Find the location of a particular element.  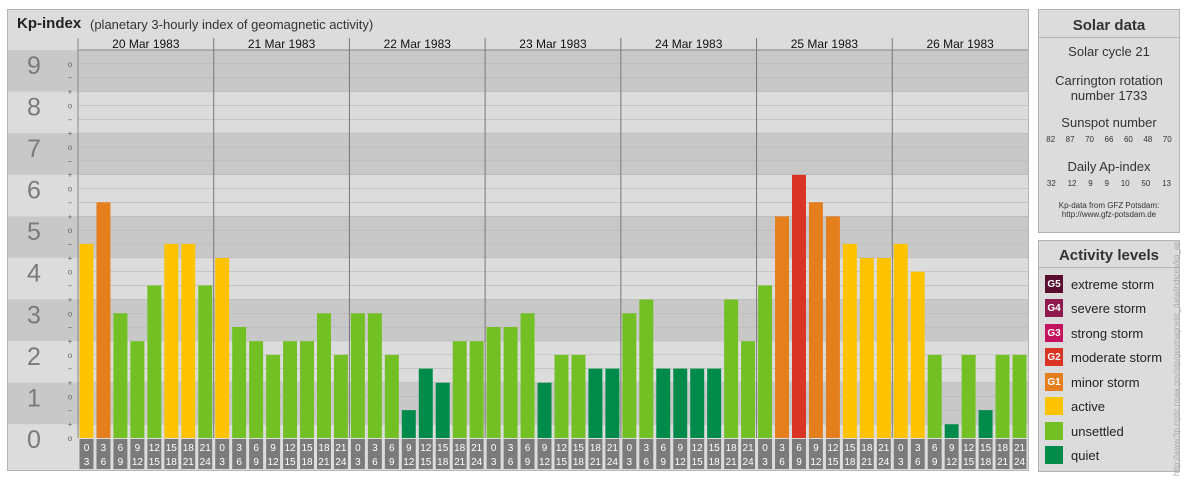

level-label: moderate storm is located at coordinates (1117, 357).